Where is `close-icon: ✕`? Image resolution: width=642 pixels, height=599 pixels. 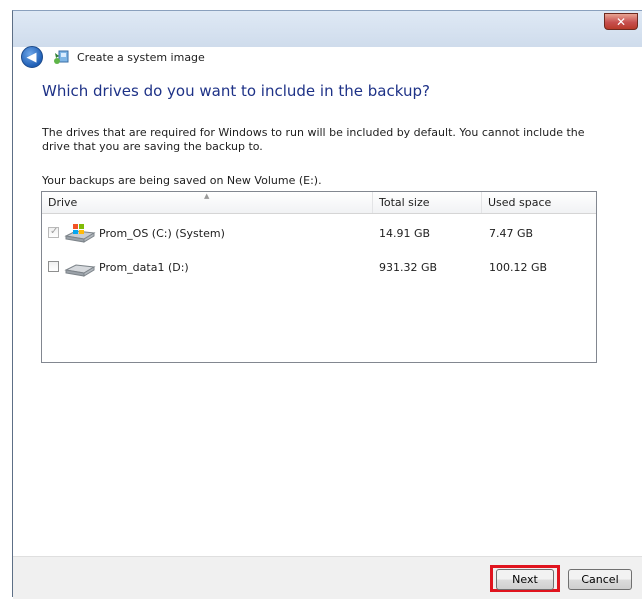
close-icon: ✕ is located at coordinates (621, 21).